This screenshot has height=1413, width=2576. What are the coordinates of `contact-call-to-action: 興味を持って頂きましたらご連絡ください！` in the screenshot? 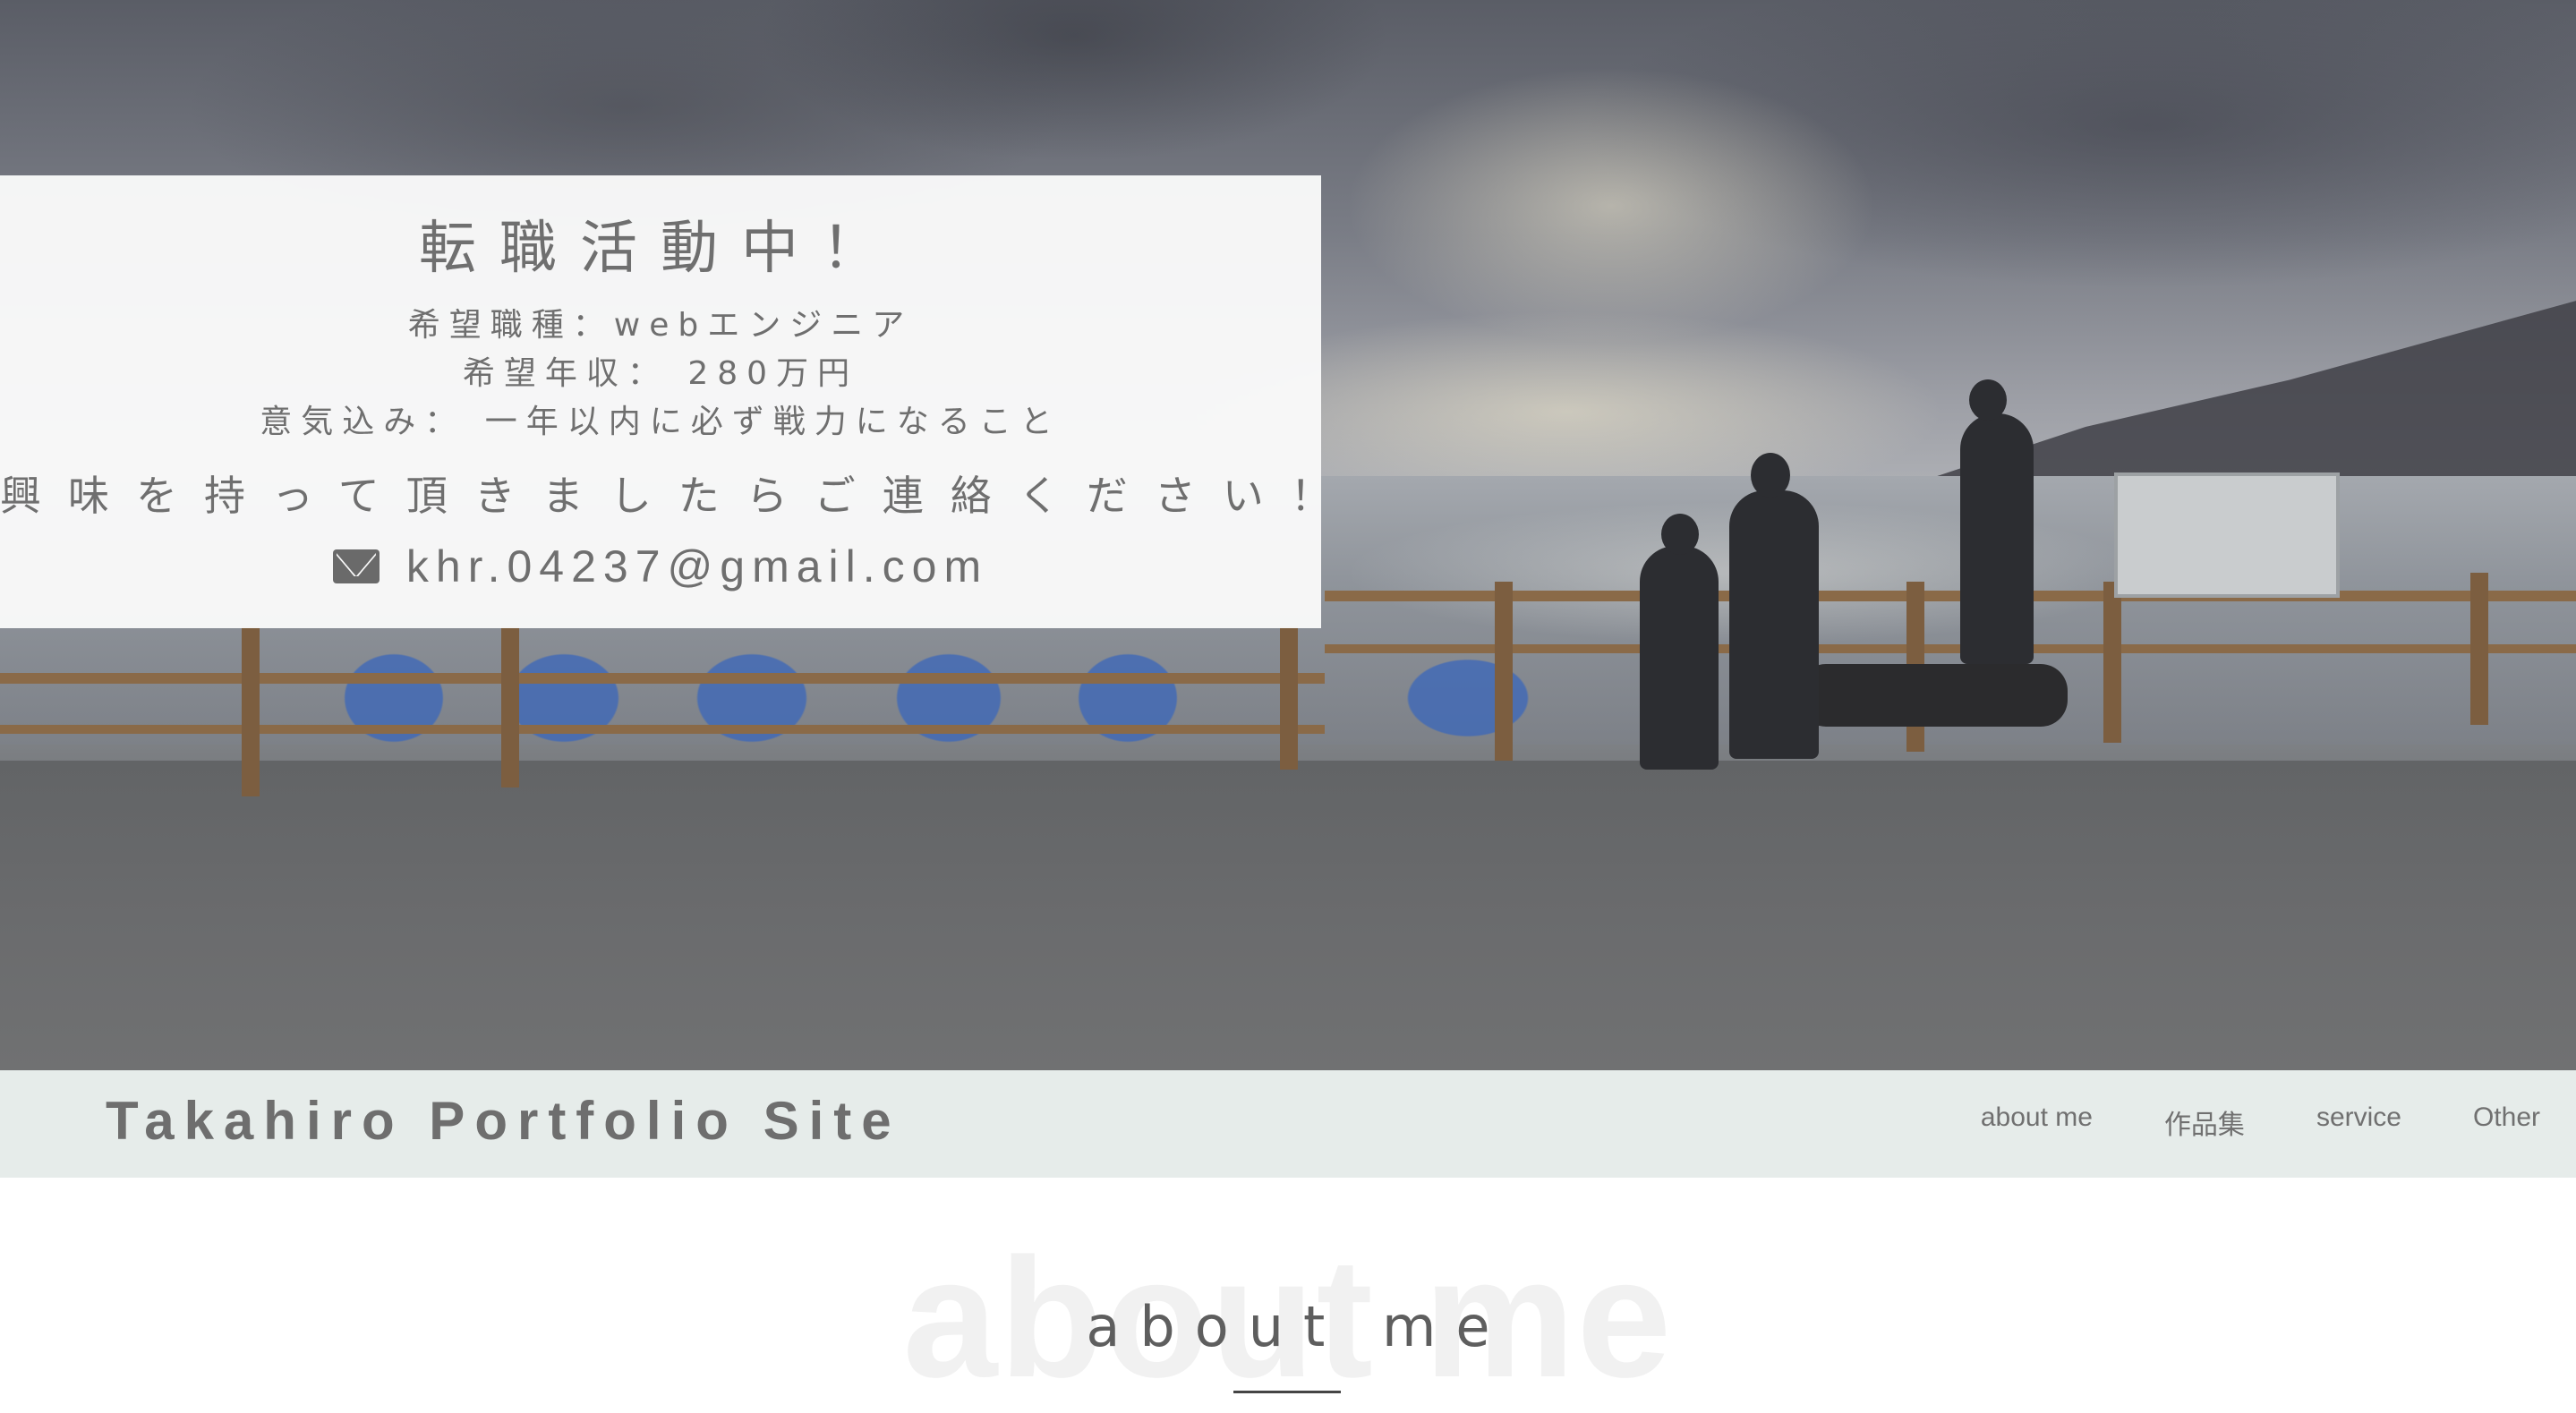 It's located at (679, 496).